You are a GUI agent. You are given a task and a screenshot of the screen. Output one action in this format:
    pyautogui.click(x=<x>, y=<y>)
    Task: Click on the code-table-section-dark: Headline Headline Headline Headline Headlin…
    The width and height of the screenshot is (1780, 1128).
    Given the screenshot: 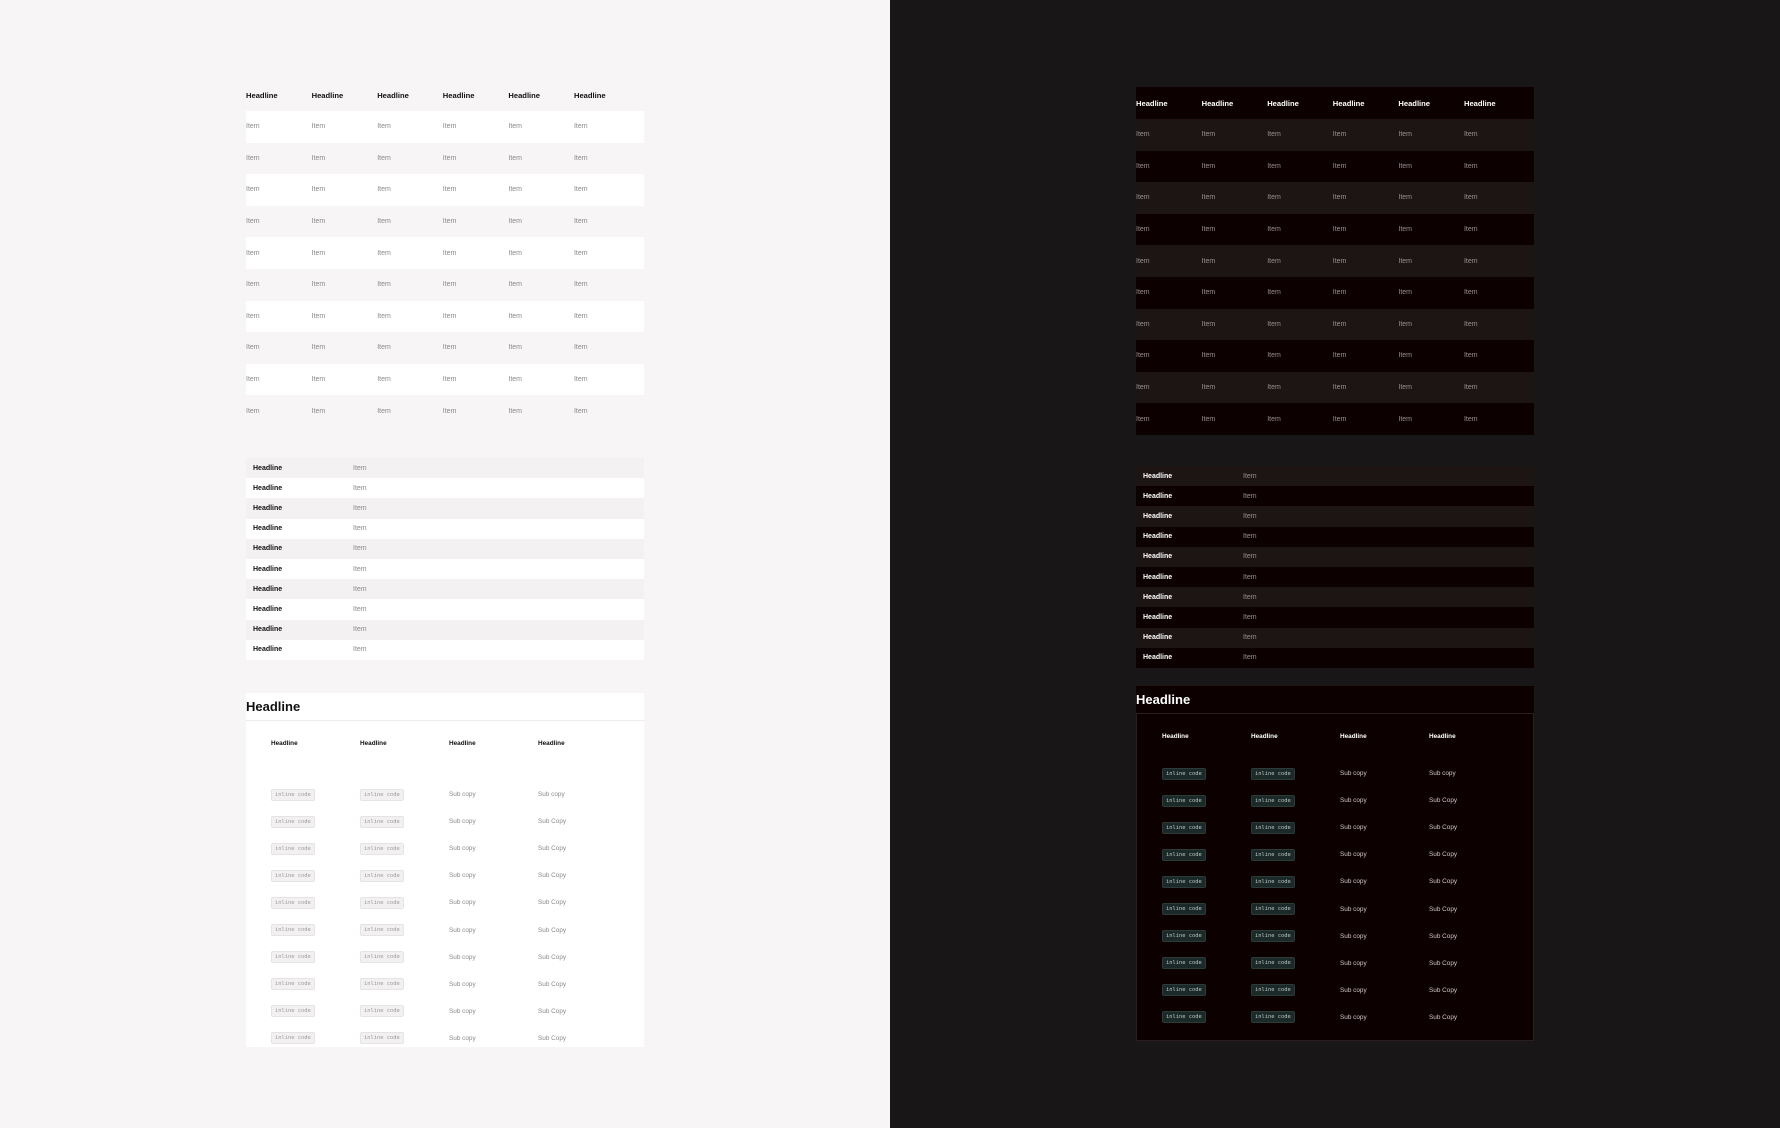 What is the action you would take?
    pyautogui.click(x=1335, y=863)
    